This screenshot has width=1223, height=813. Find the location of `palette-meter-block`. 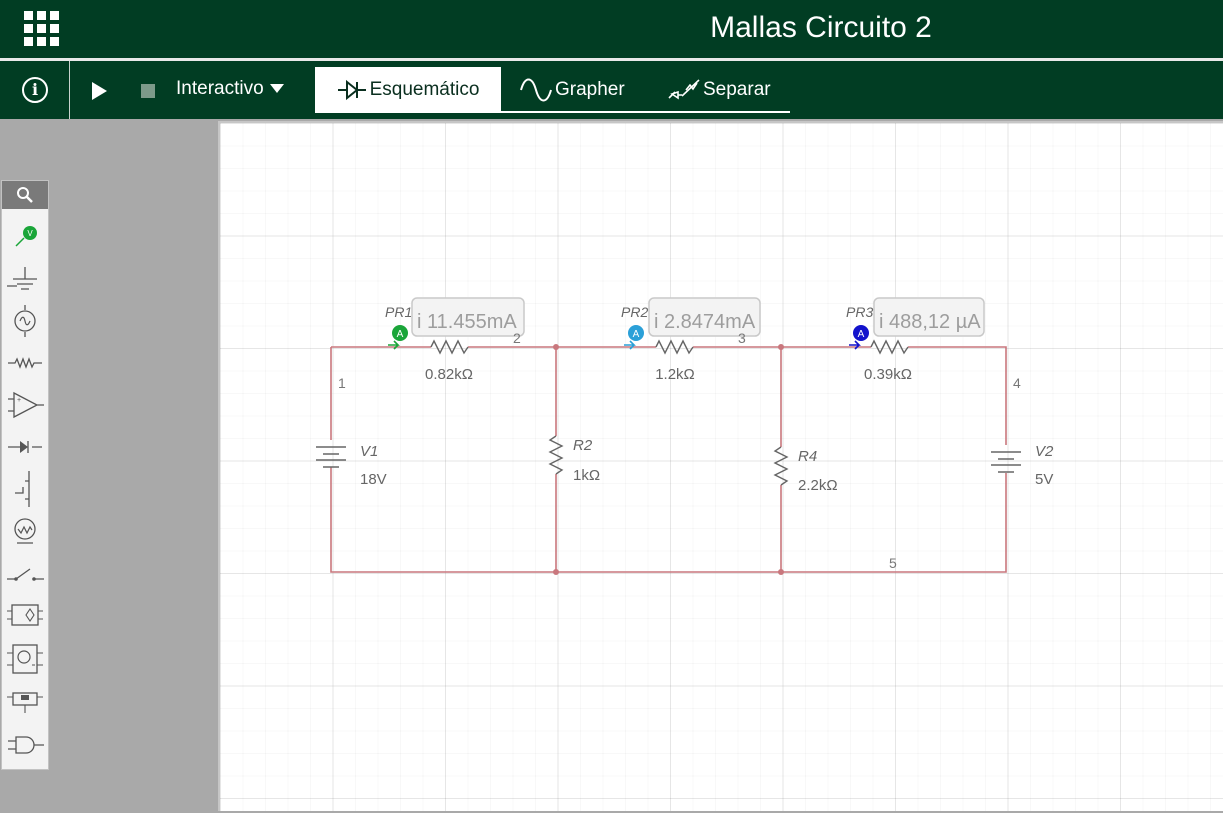

palette-meter-block is located at coordinates (25, 659).